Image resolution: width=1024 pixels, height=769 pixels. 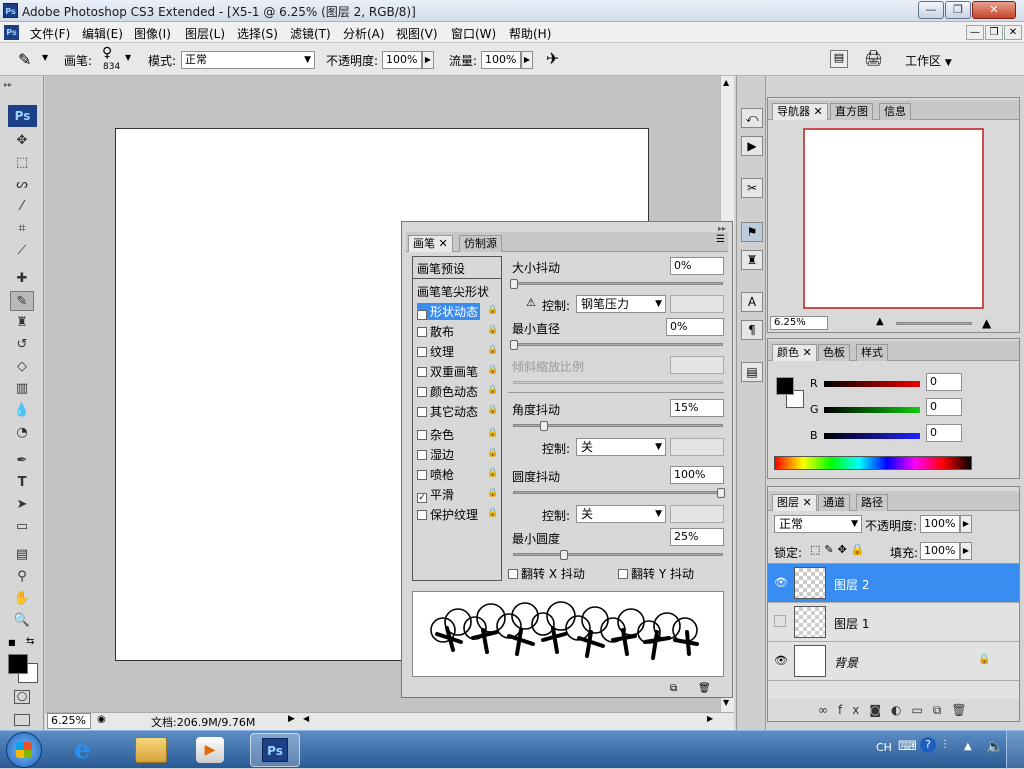 What do you see at coordinates (710, 718) in the screenshot?
I see `scroll-right-icon: ▶` at bounding box center [710, 718].